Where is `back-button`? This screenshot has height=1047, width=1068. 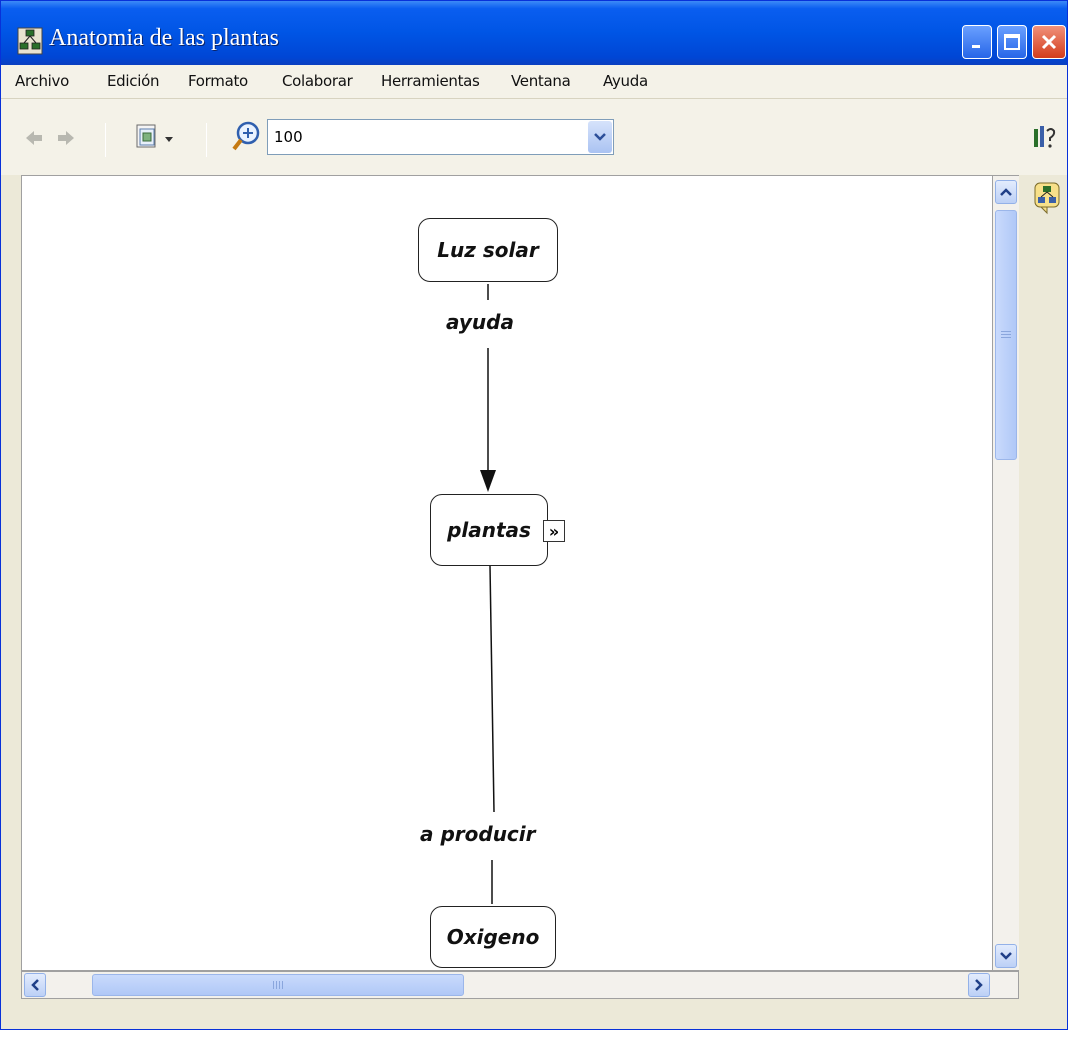 back-button is located at coordinates (34, 138).